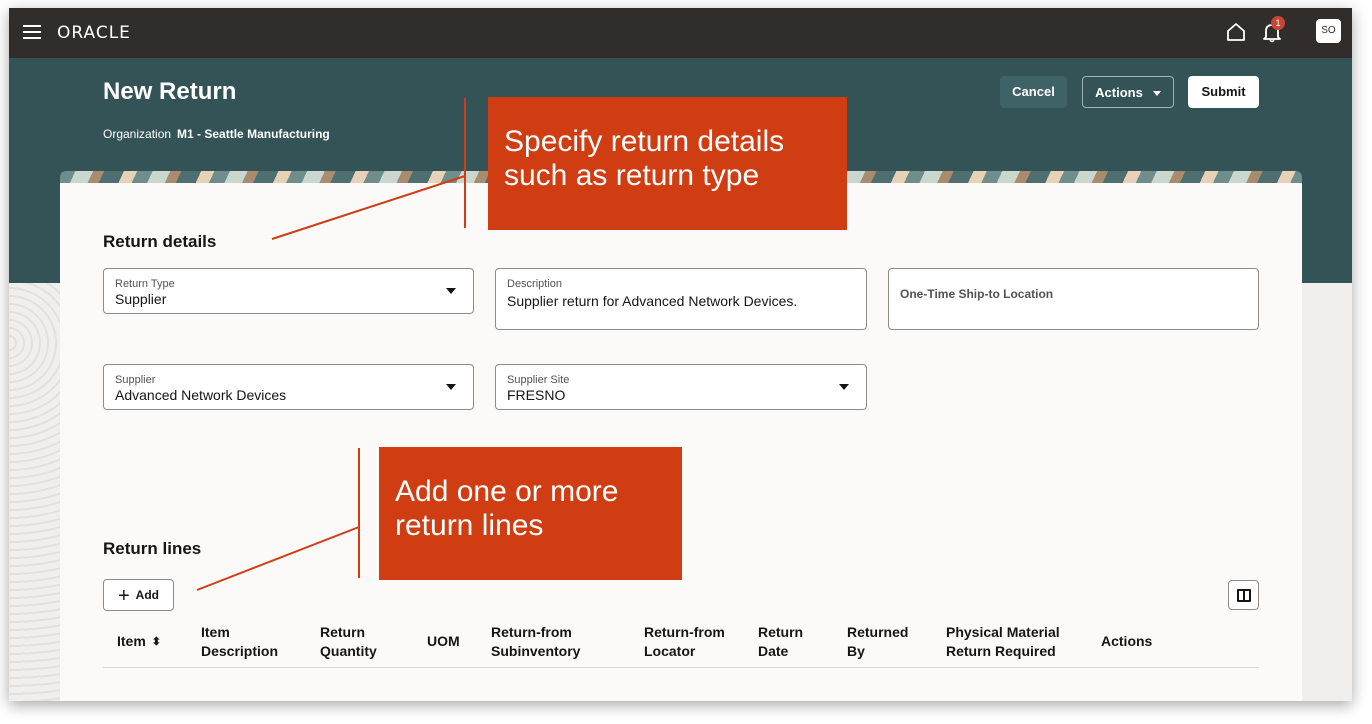 This screenshot has width=1372, height=724. Describe the element at coordinates (538, 380) in the screenshot. I see `supplier-site-label: Supplier Site` at that location.